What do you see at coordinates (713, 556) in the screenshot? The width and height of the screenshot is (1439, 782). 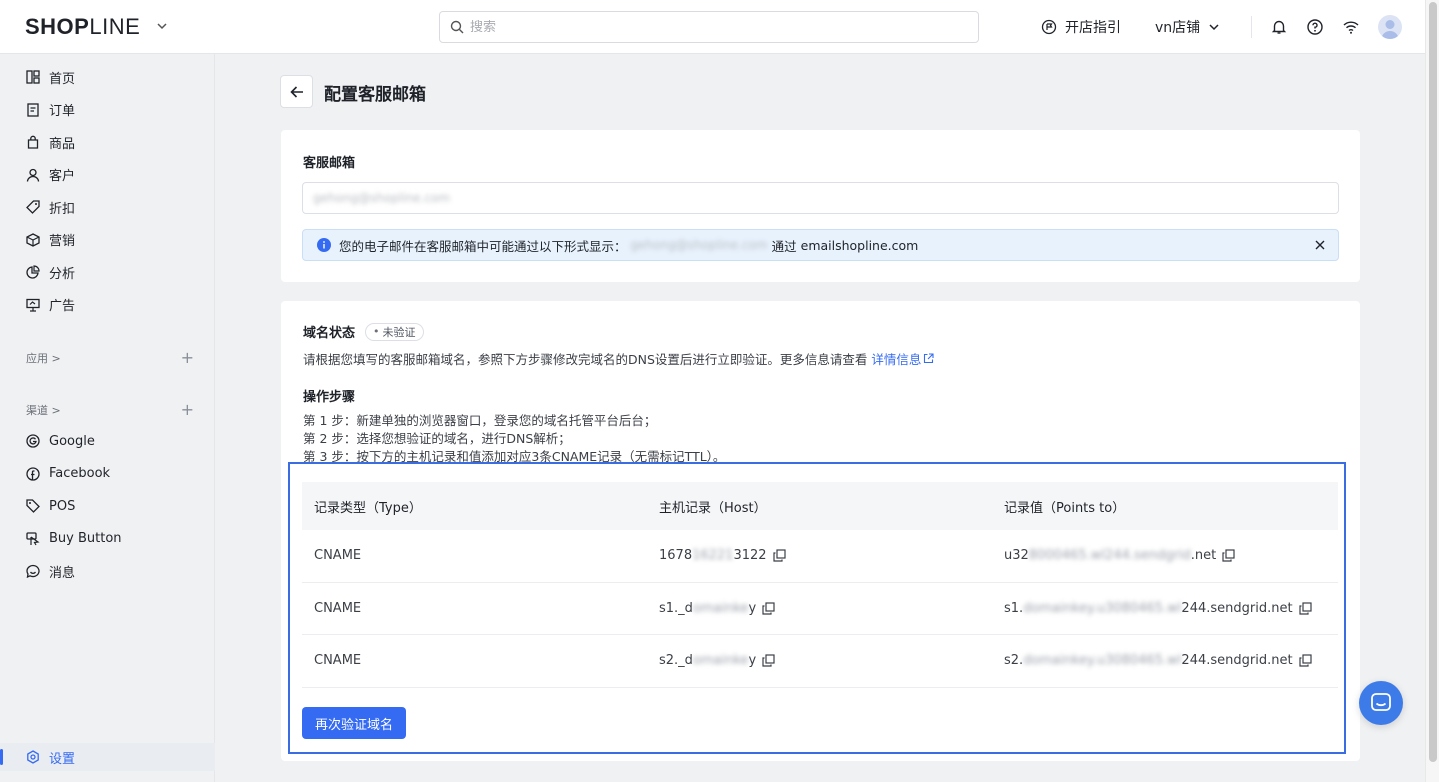 I see `host-text-blurred: 16221` at bounding box center [713, 556].